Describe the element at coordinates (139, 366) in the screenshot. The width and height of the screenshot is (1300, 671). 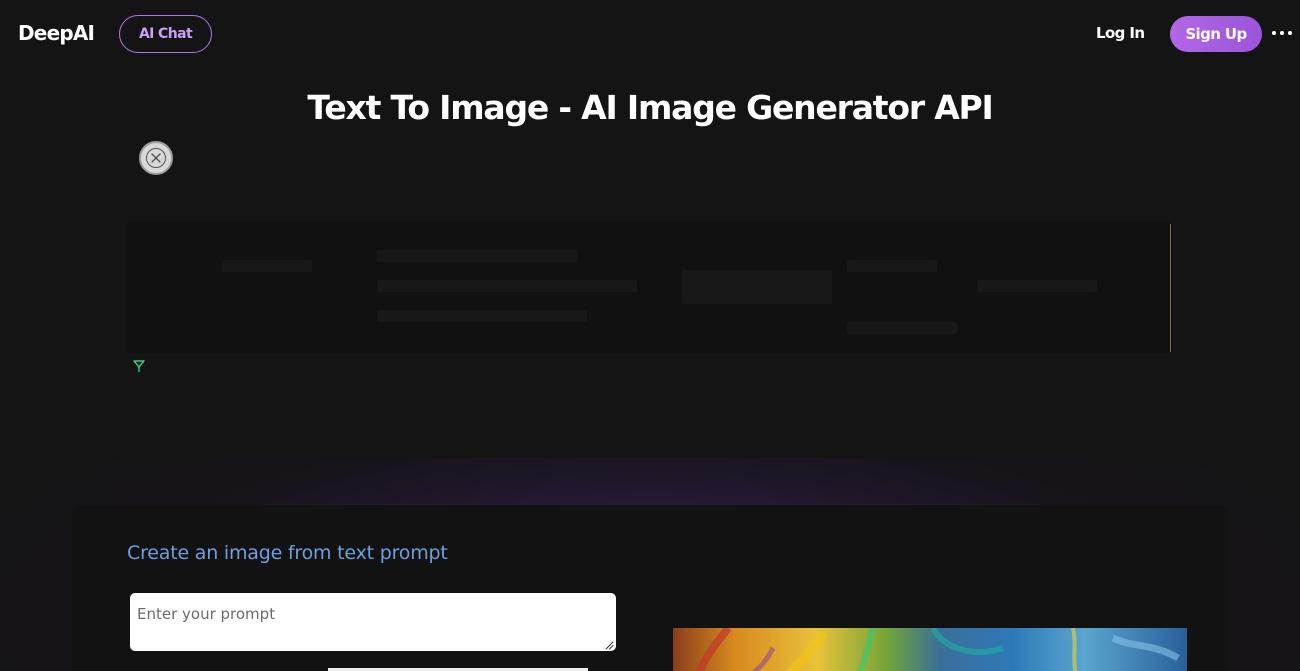
I see `ad-choices-icon` at that location.